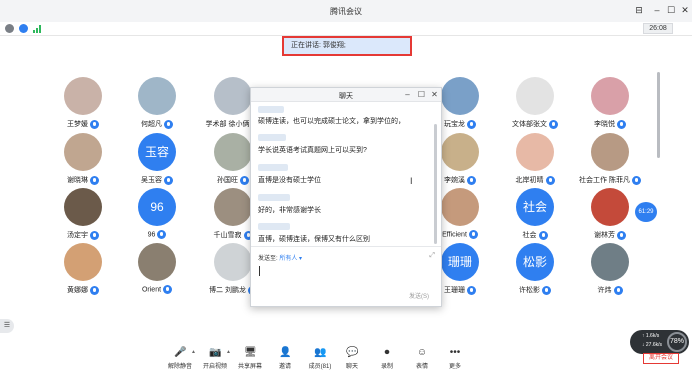 This screenshot has height=373, width=692. I want to click on participant-tile: 96 96, so click(157, 218).